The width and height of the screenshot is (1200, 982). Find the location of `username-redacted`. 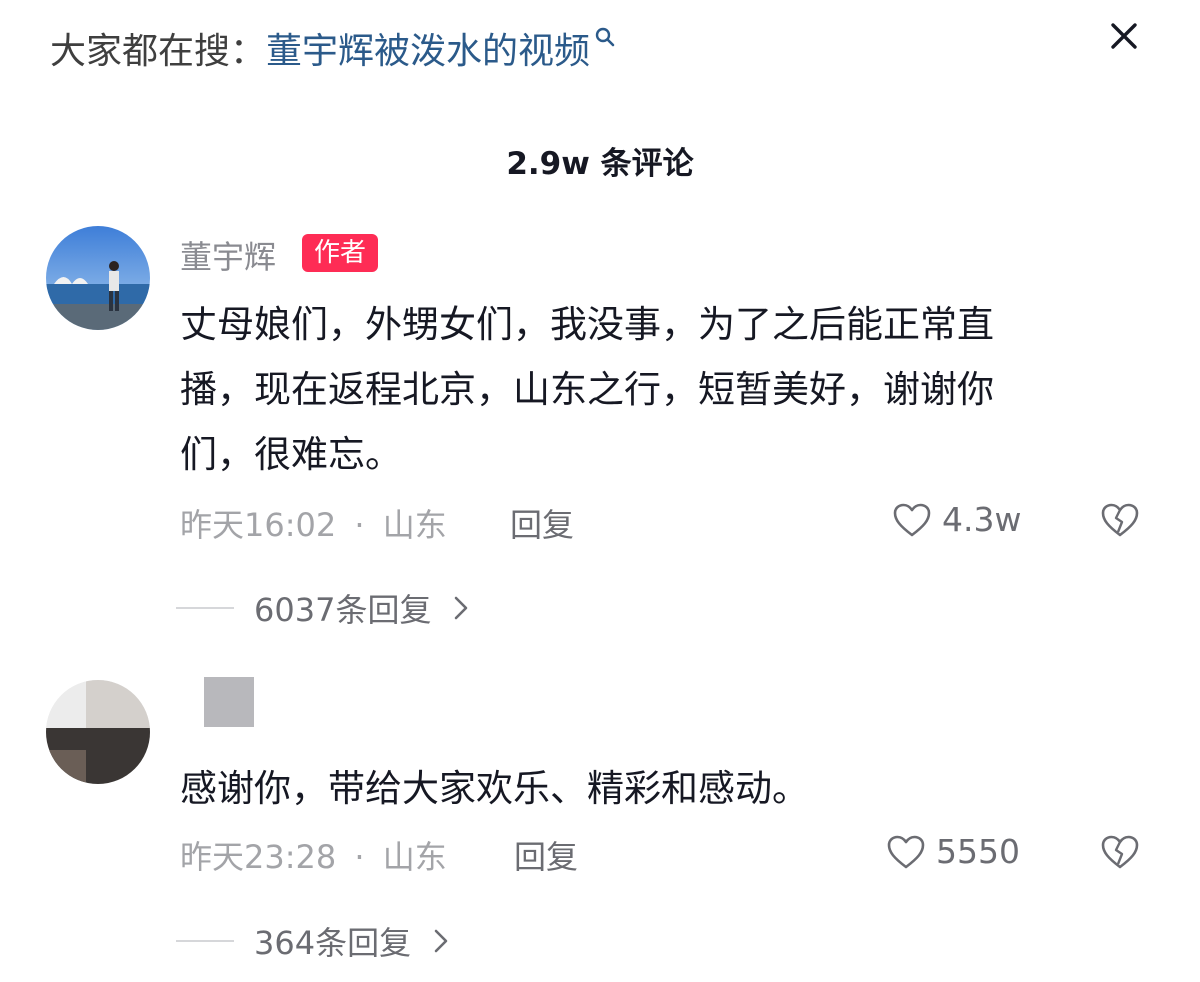

username-redacted is located at coordinates (229, 702).